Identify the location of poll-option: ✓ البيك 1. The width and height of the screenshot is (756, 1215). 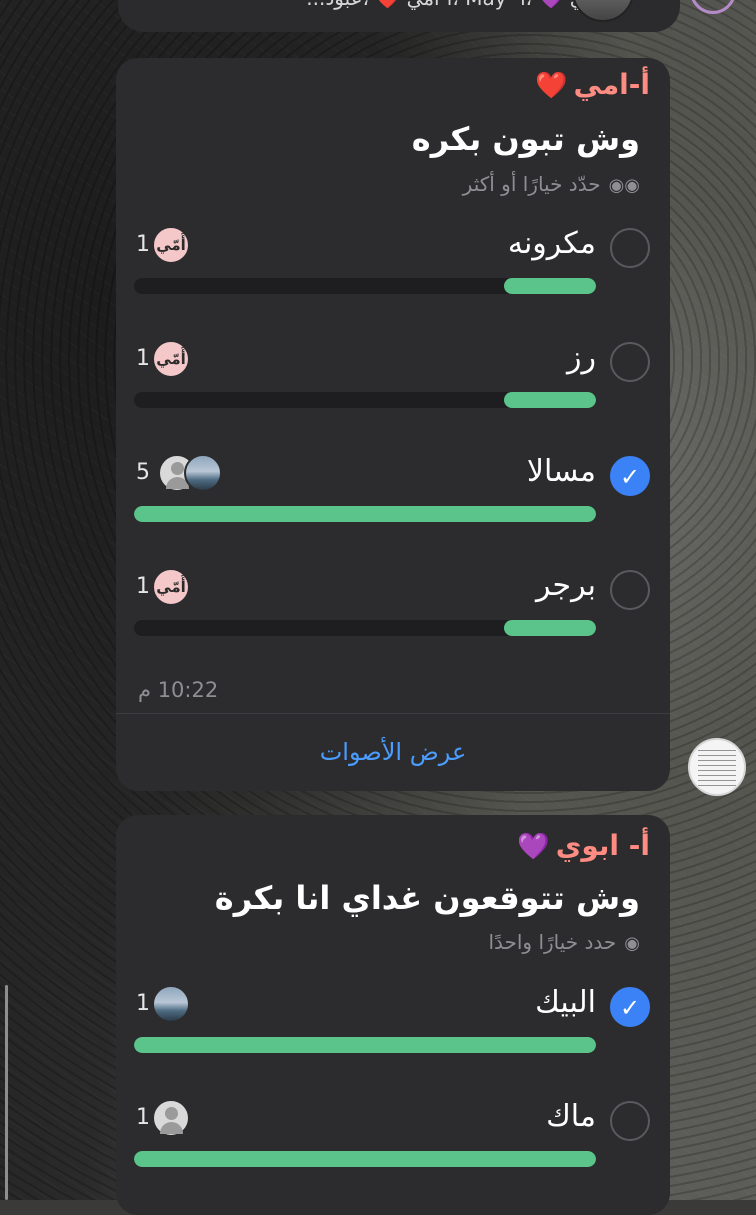
(393, 1041).